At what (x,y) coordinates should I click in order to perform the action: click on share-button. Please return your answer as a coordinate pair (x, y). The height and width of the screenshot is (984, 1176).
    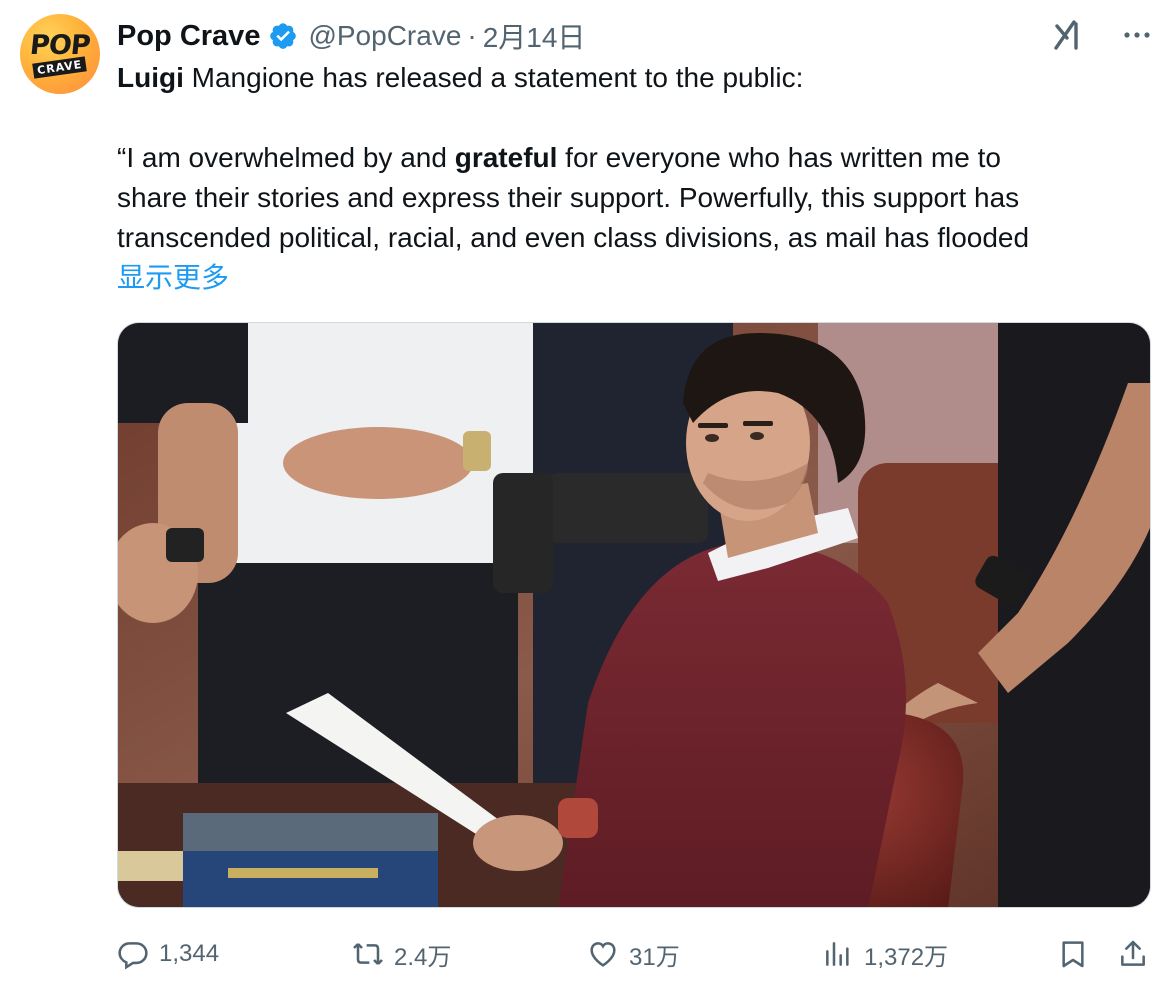
    Looking at the image, I should click on (1133, 954).